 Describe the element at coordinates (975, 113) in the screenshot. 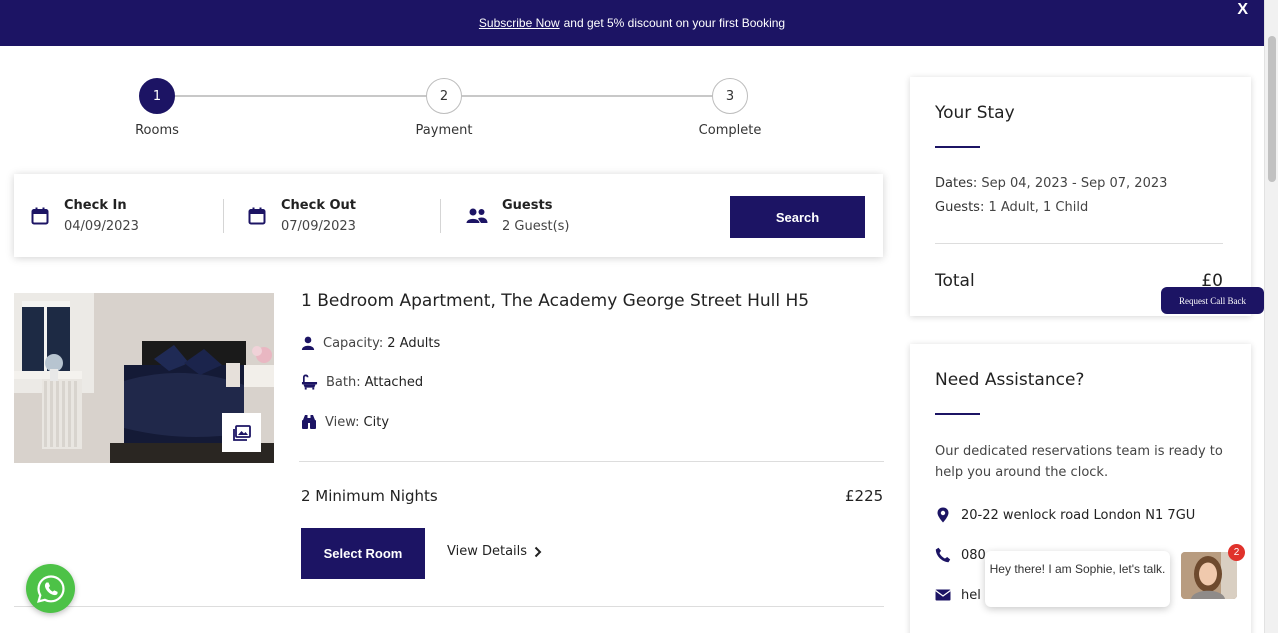

I see `your-stay-title: Your Stay` at that location.